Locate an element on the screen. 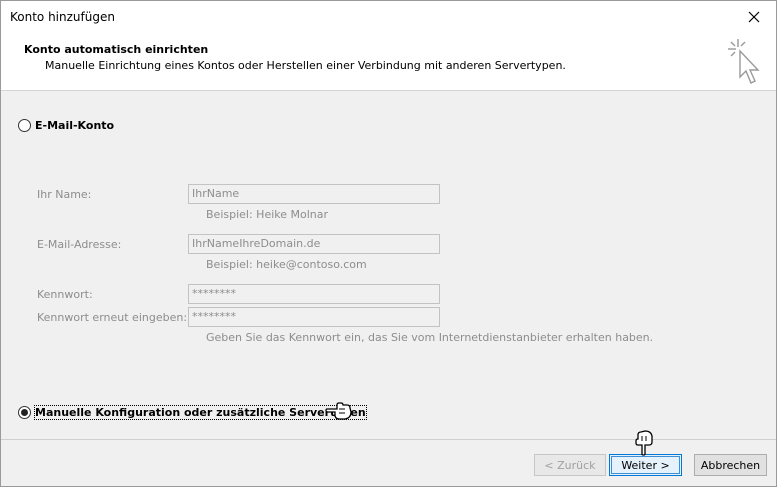  password-repeat-field: ******** is located at coordinates (314, 317).